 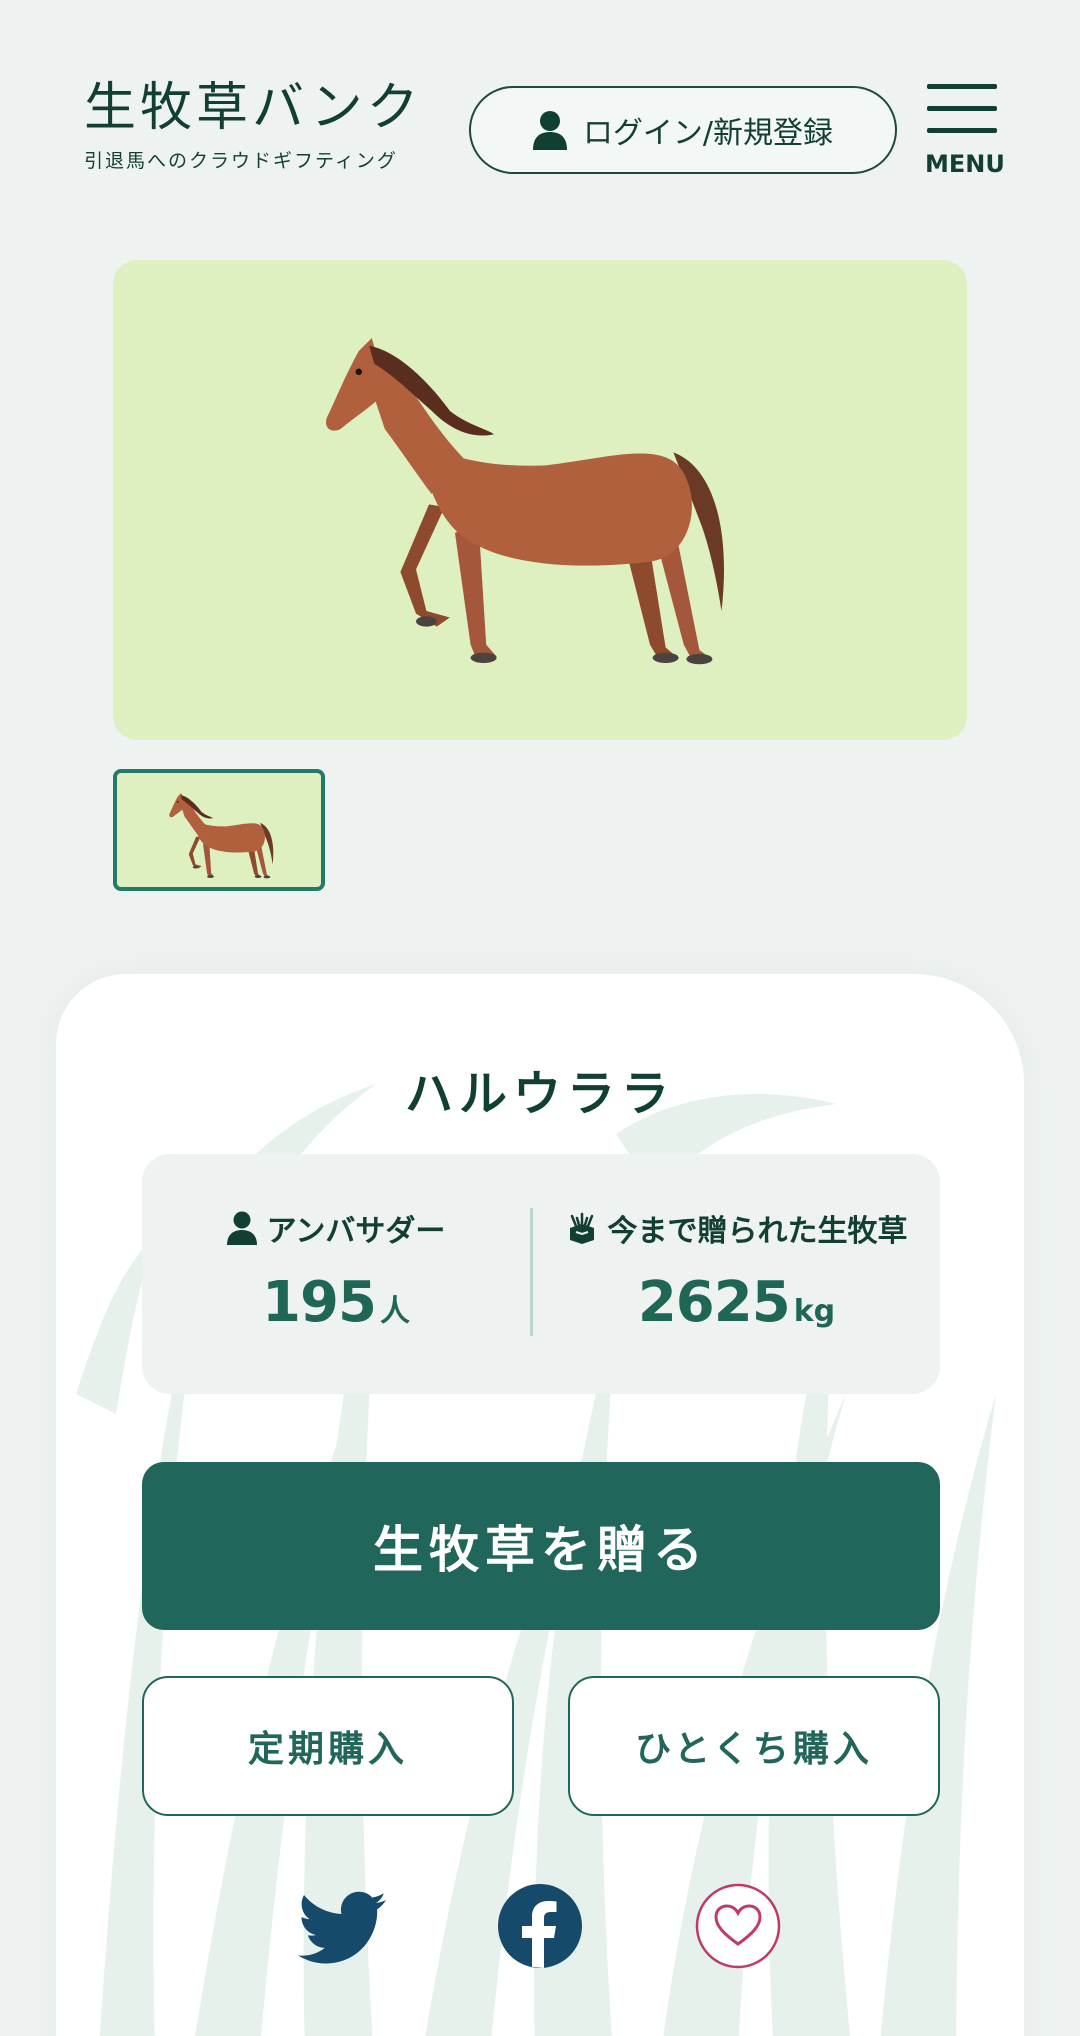 I want to click on horse-thumbnail, so click(x=219, y=830).